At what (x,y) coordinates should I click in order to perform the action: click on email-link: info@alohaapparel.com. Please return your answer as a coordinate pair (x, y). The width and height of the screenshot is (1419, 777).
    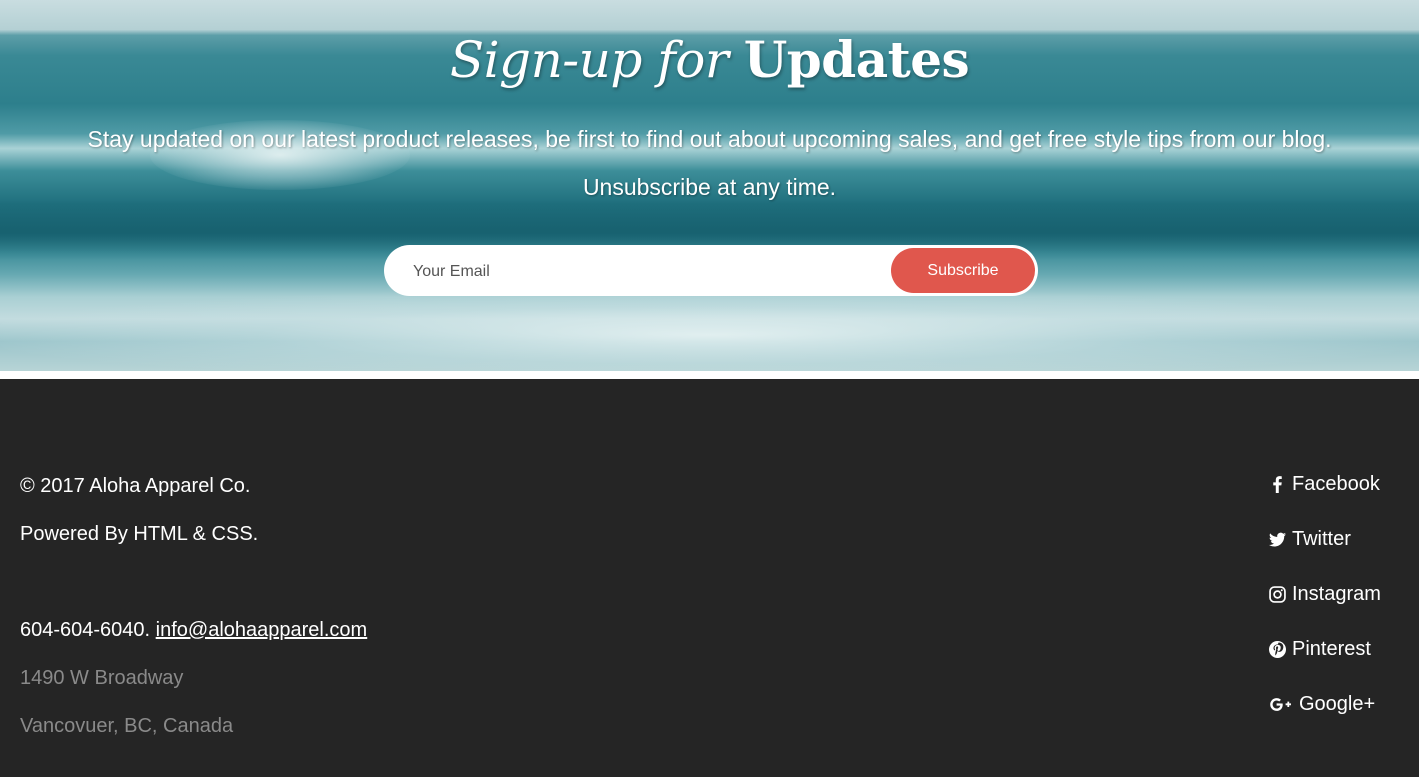
    Looking at the image, I should click on (262, 630).